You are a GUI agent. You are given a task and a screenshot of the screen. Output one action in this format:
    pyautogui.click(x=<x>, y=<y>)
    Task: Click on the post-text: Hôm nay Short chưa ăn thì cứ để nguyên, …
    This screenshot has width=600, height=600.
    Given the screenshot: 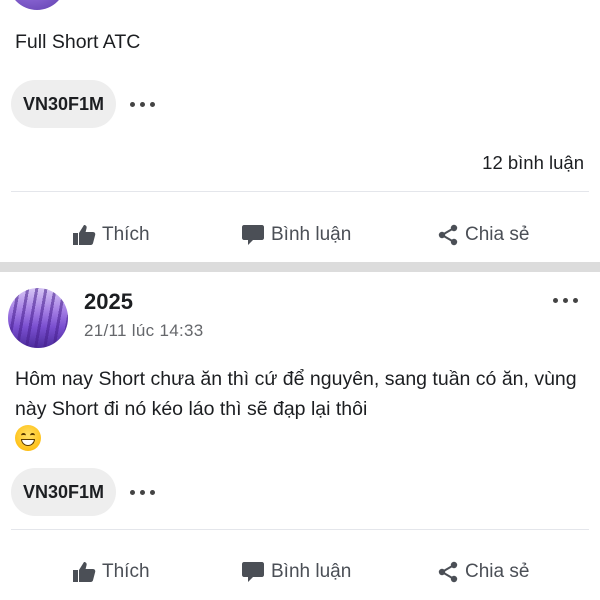 What is the action you would take?
    pyautogui.click(x=302, y=409)
    